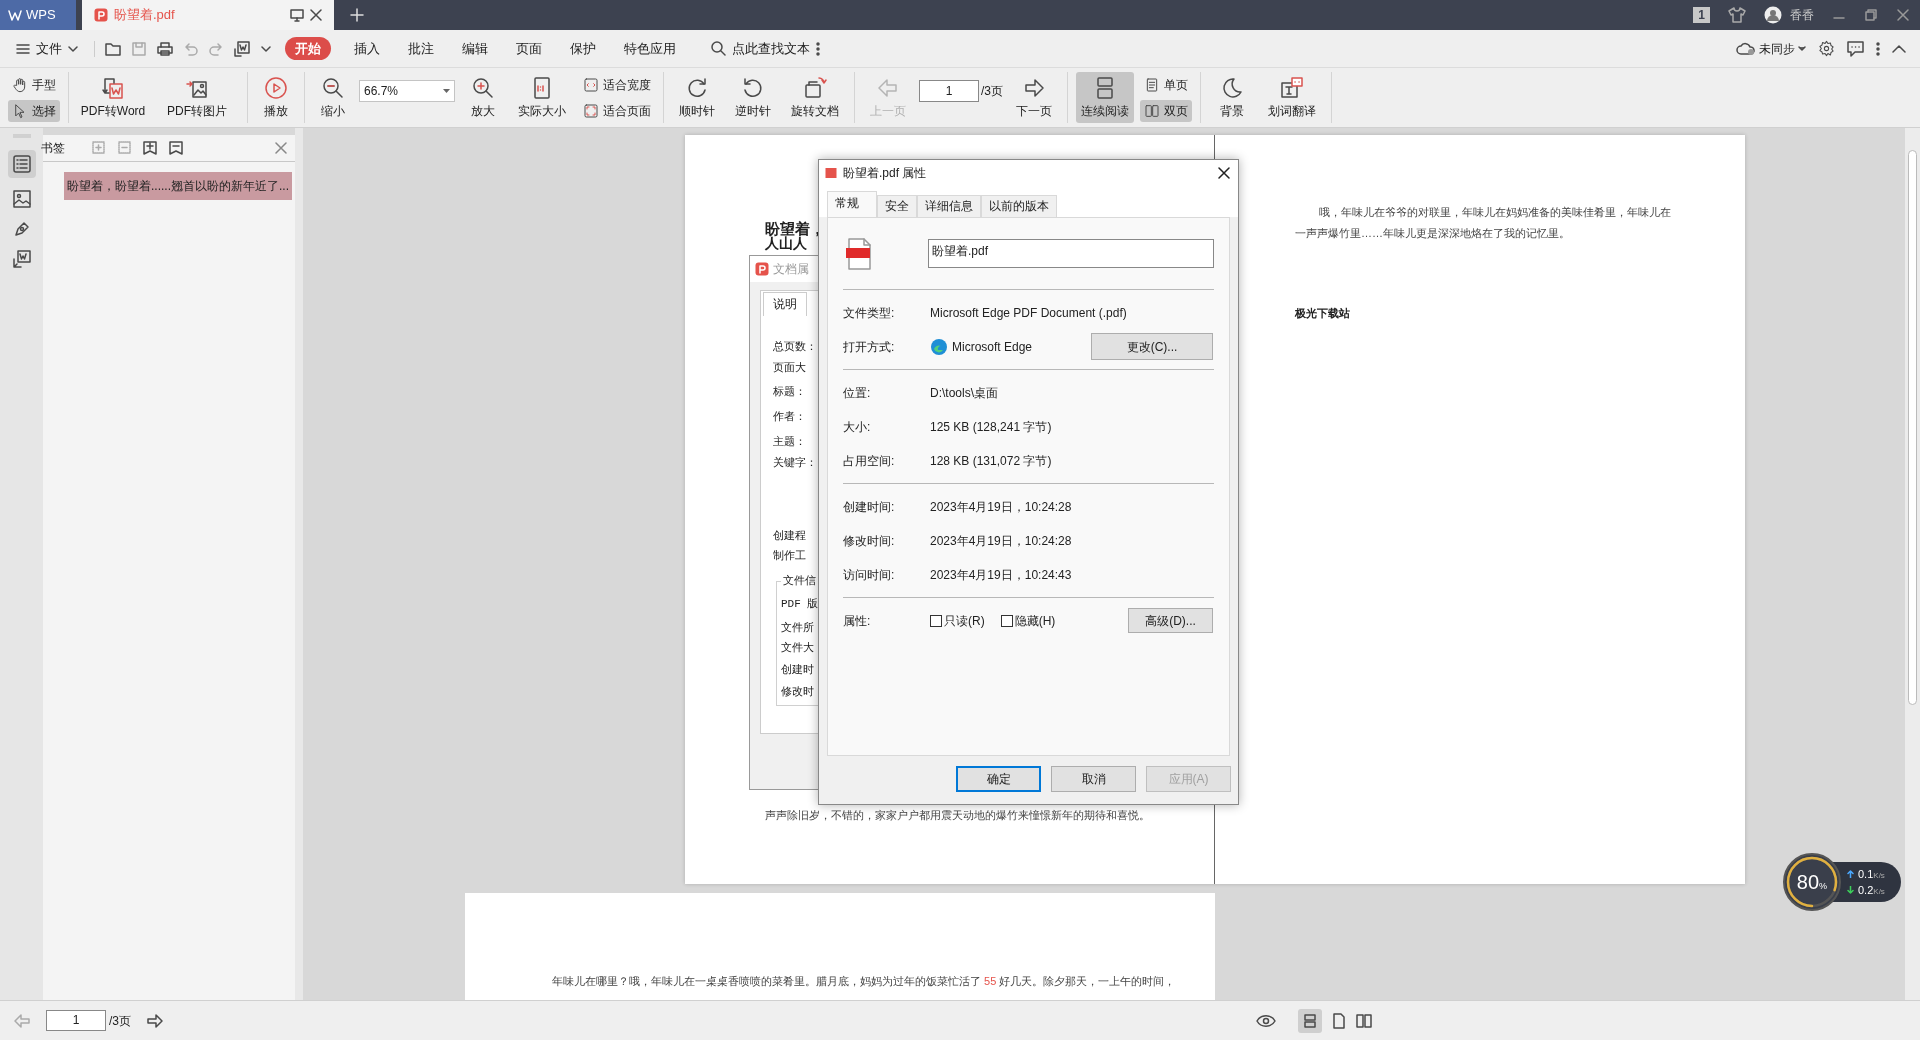 The image size is (1920, 1040). I want to click on upload-speed: 0.1K/s, so click(1871, 874).